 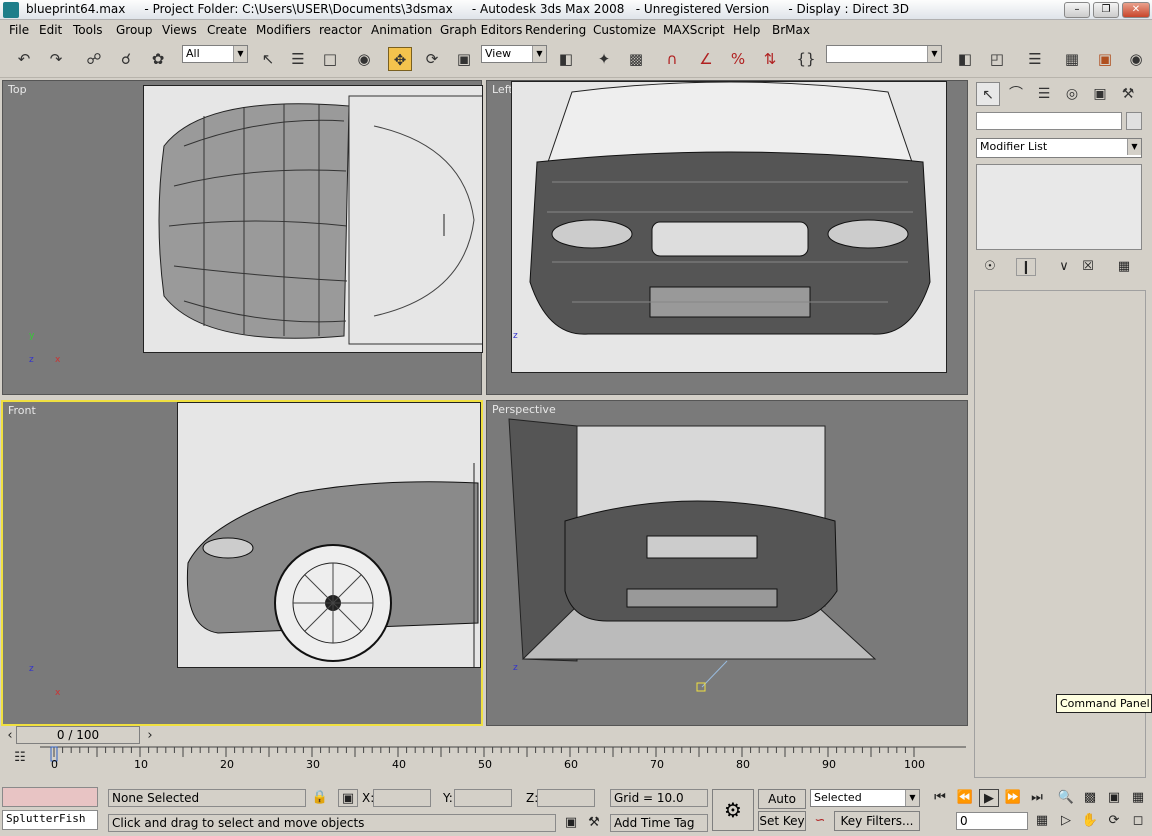 I want to click on add-time-tag-button: Add Time Tag, so click(x=659, y=823).